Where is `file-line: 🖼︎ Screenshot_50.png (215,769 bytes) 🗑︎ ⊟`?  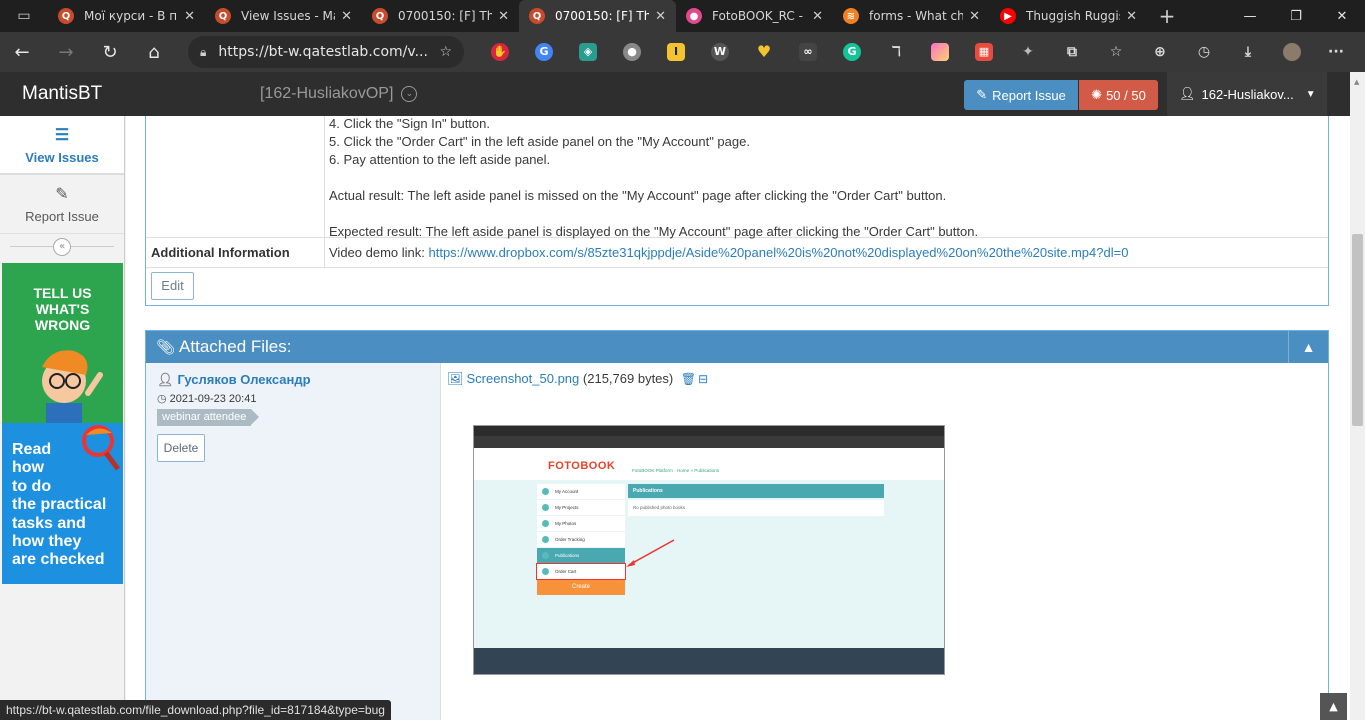 file-line: 🖼︎ Screenshot_50.png (215,769 bytes) 🗑︎ ⊟ is located at coordinates (577, 379).